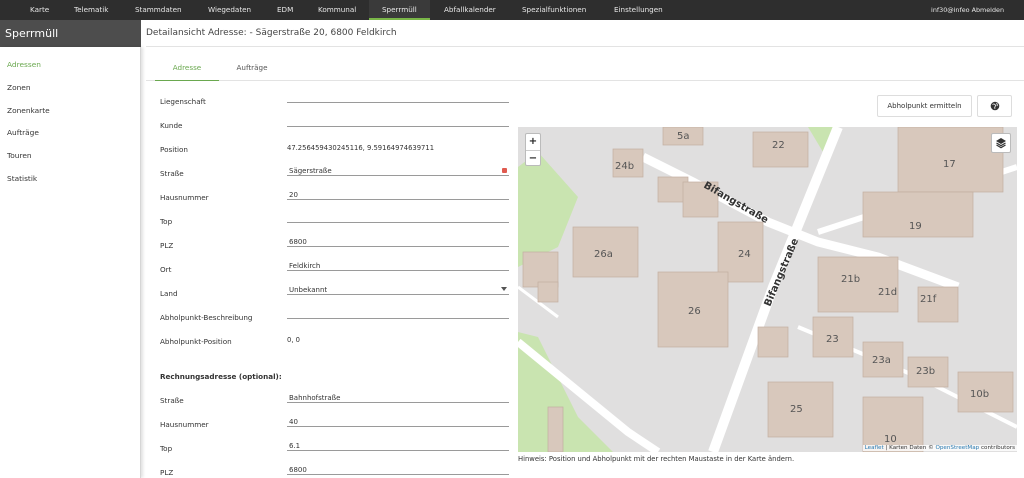 The height and width of the screenshot is (478, 1024). Describe the element at coordinates (890, 439) in the screenshot. I see `building-label: 10` at that location.